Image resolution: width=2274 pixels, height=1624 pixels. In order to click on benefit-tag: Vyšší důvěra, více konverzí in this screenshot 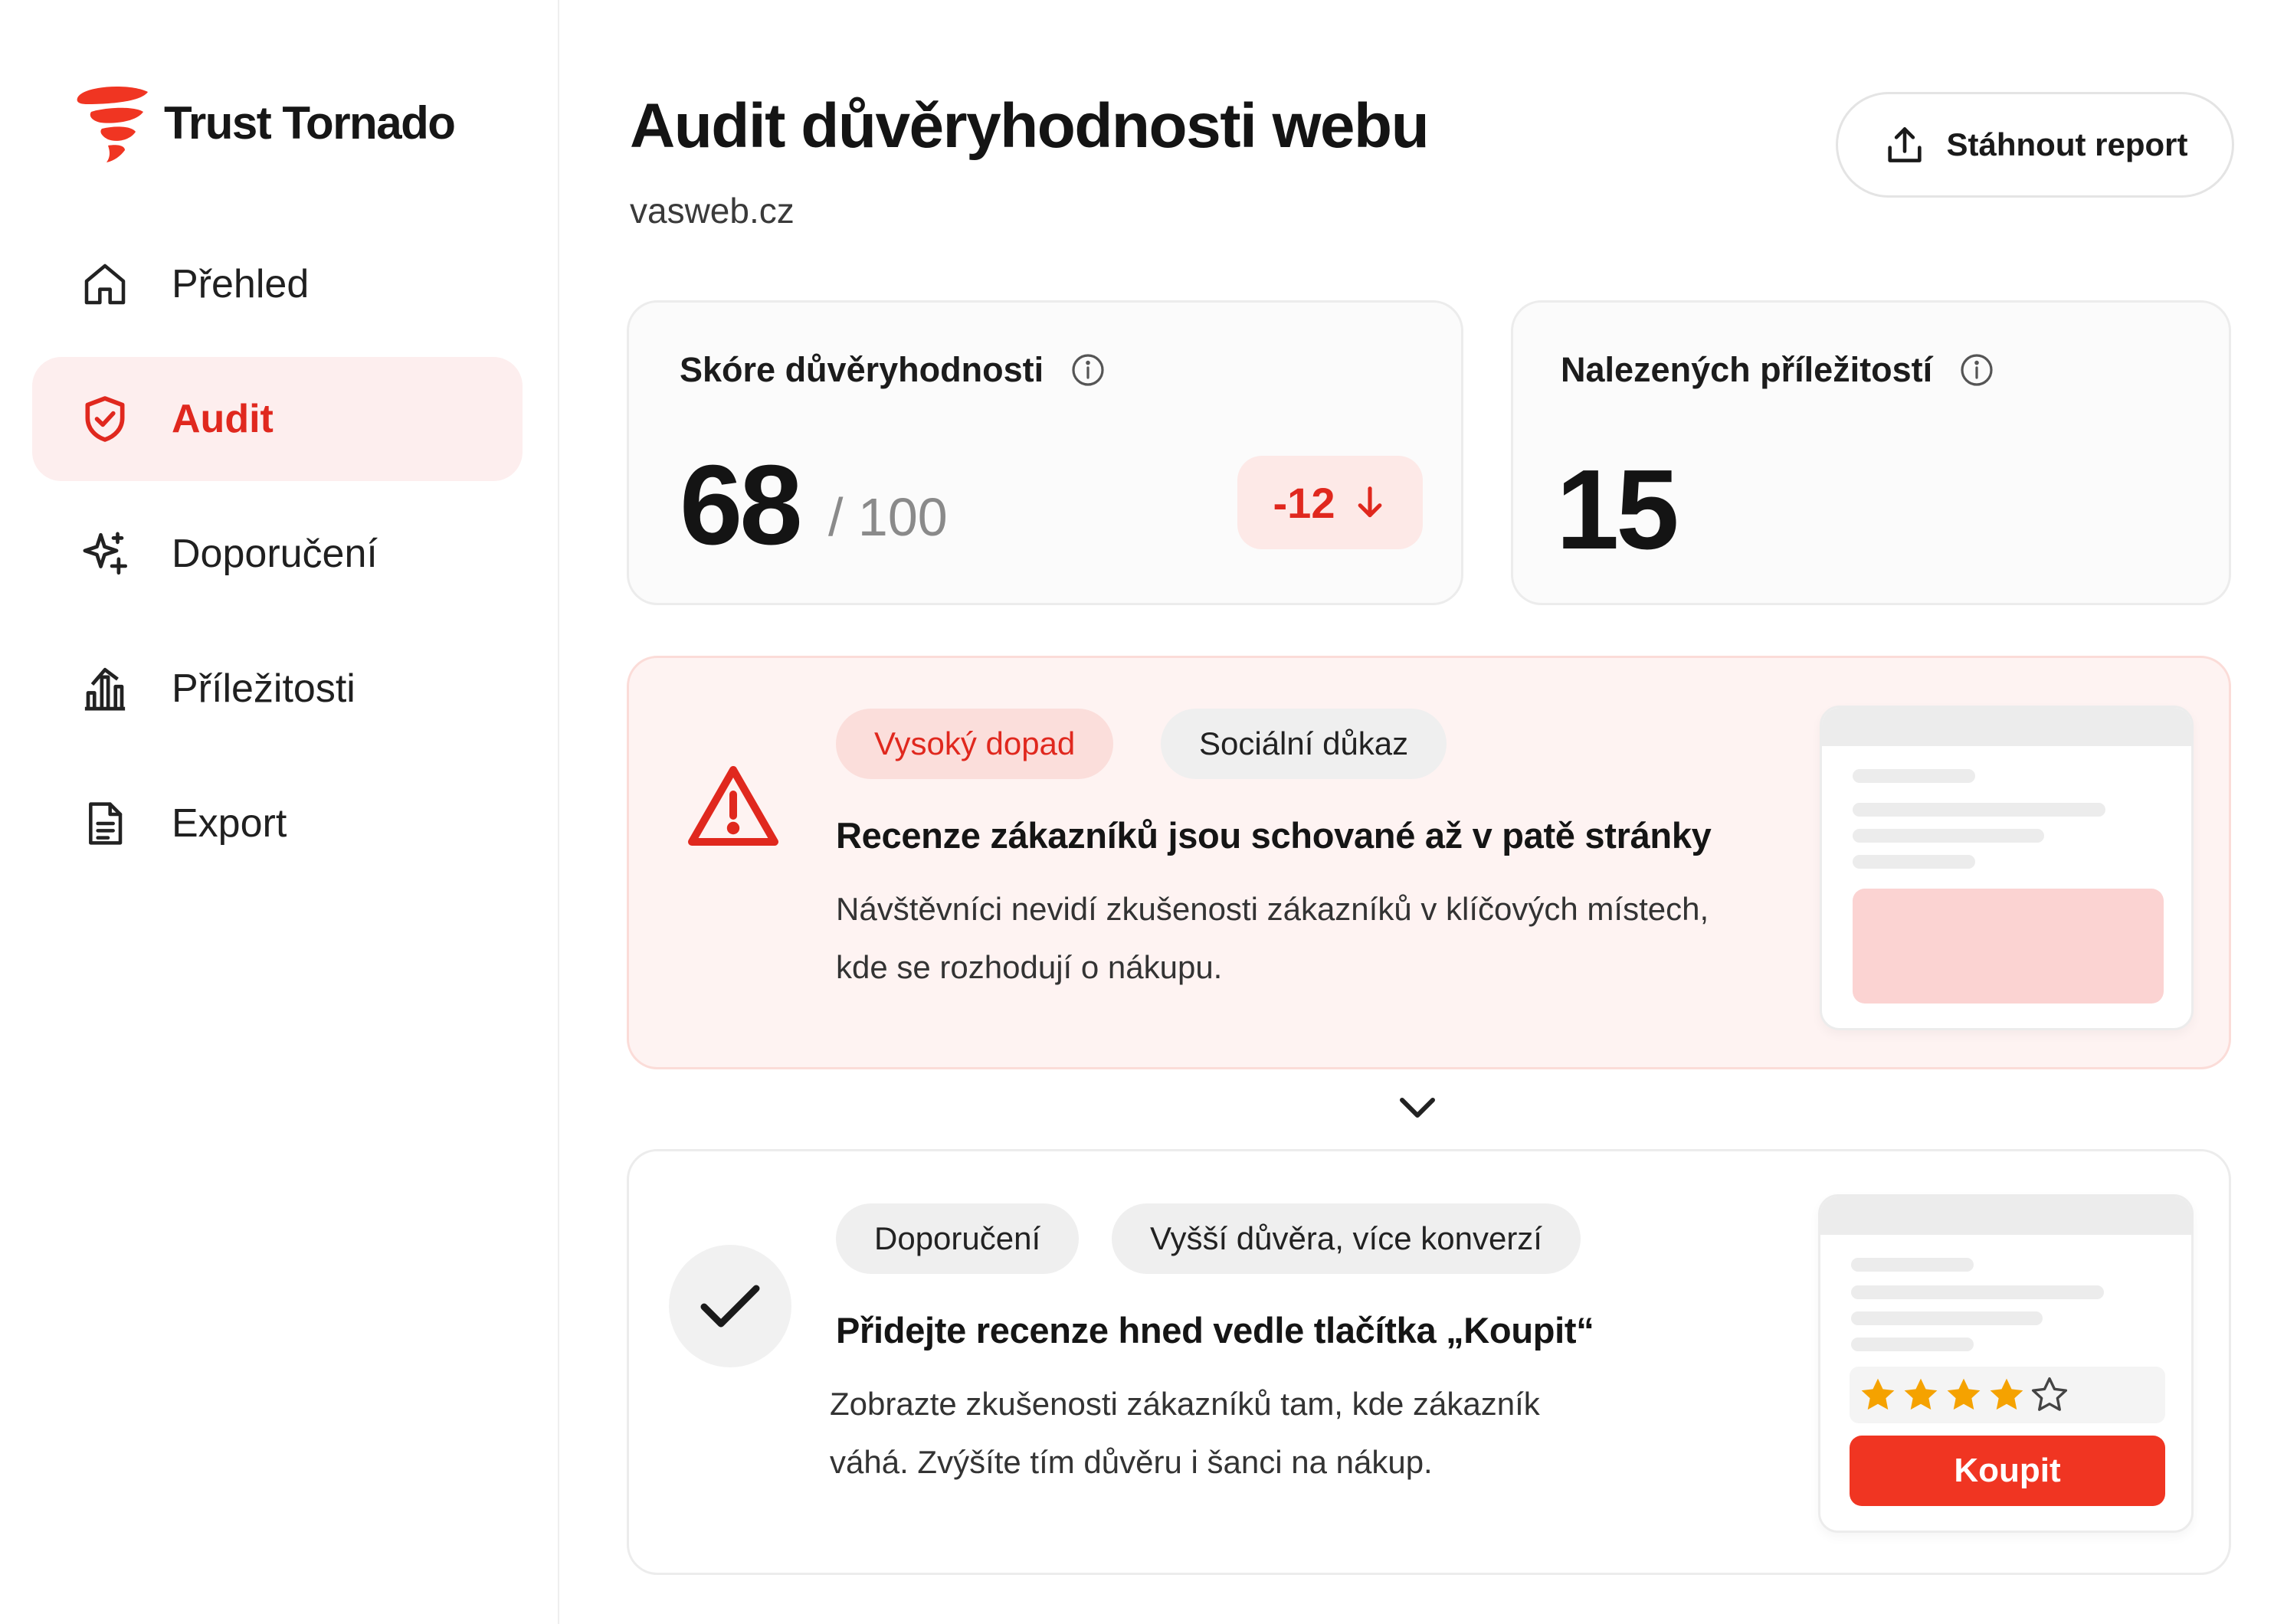, I will do `click(1346, 1238)`.